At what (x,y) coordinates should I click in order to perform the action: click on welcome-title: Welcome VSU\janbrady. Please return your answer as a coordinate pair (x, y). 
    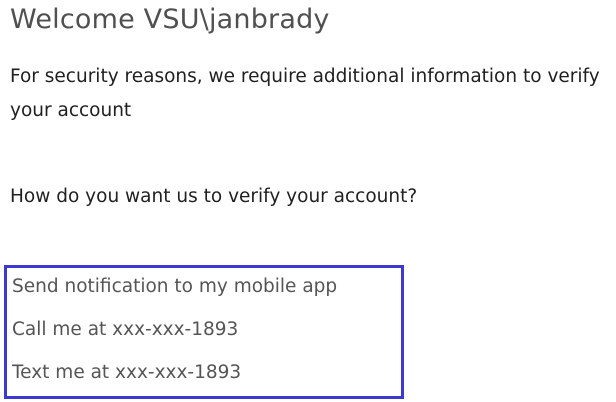
    Looking at the image, I should click on (170, 19).